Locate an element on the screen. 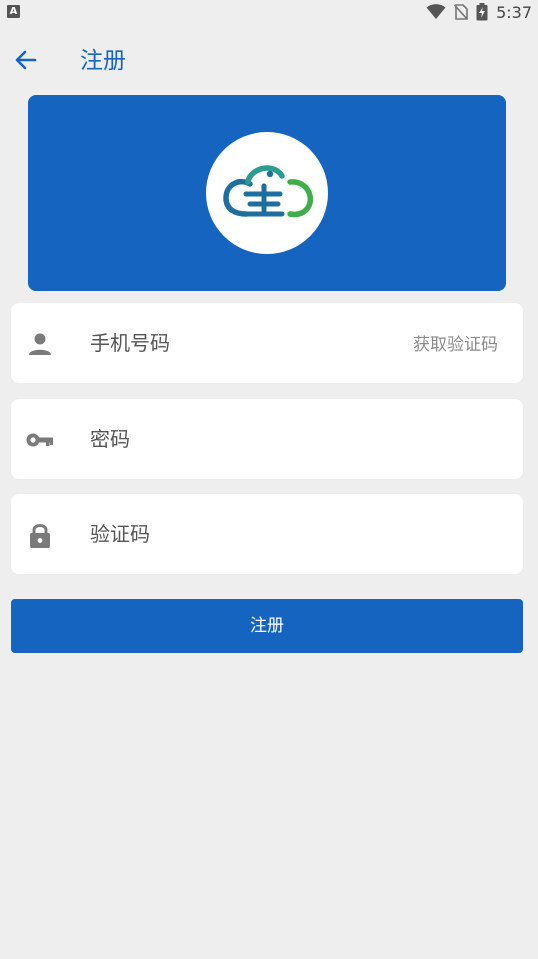 The width and height of the screenshot is (538, 959). person-icon is located at coordinates (40, 344).